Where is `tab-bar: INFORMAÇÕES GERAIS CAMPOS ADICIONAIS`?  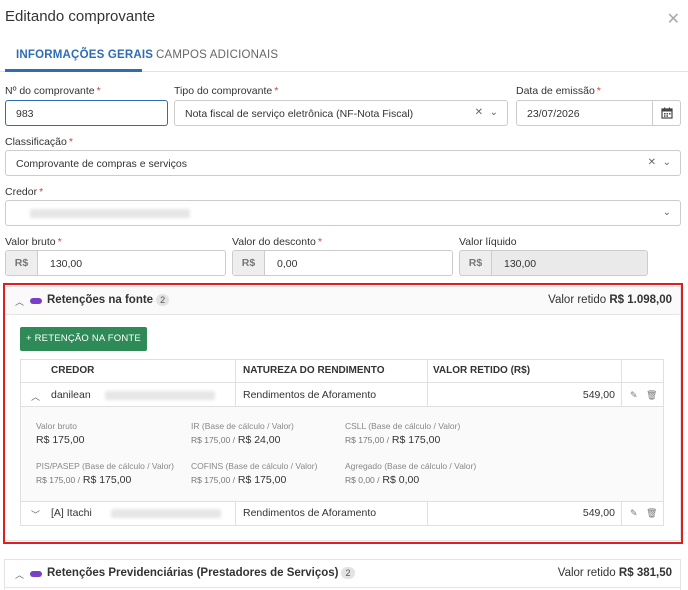
tab-bar: INFORMAÇÕES GERAIS CAMPOS ADICIONAIS is located at coordinates (344, 54).